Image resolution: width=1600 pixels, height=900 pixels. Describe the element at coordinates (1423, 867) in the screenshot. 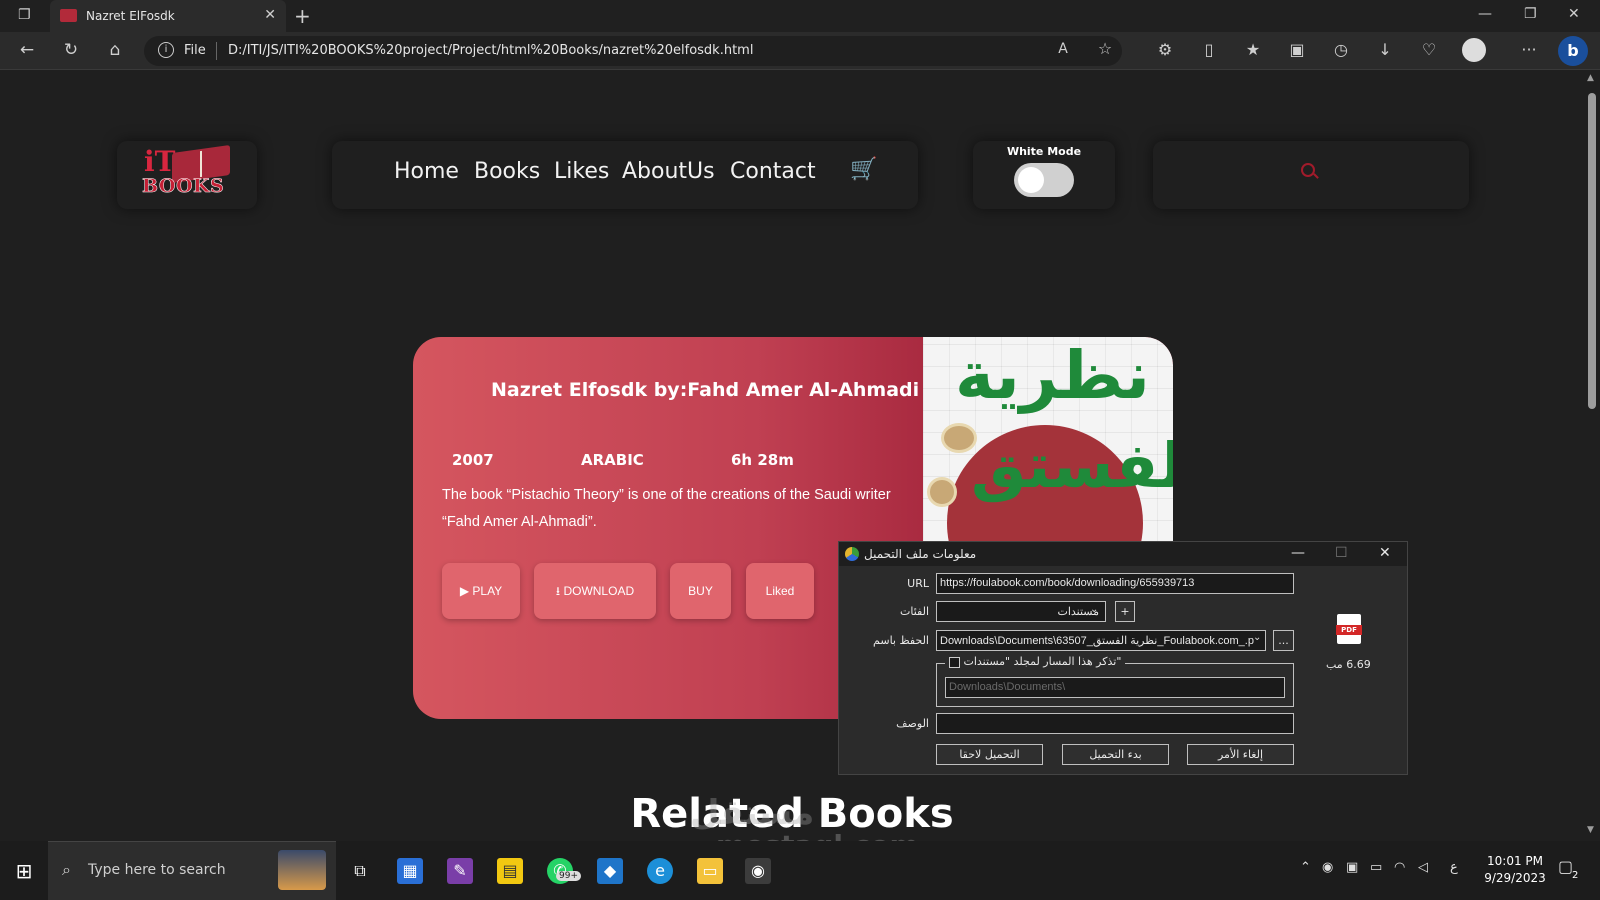

I see `volume-icon: ◁` at that location.